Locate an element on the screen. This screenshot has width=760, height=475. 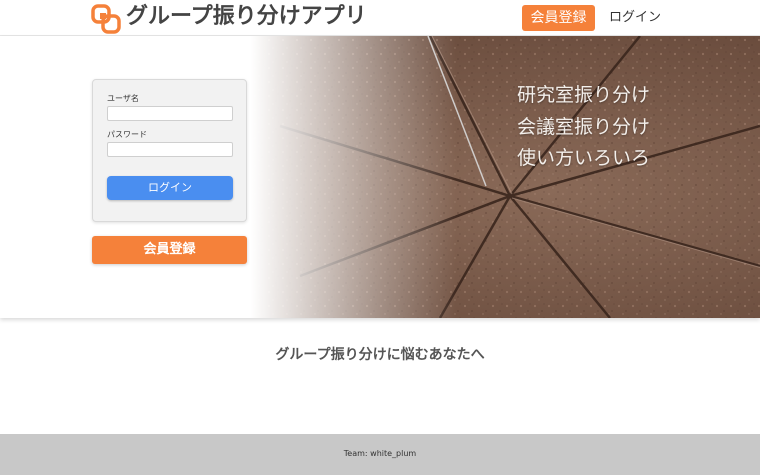
header-login-link: ログイン is located at coordinates (635, 18).